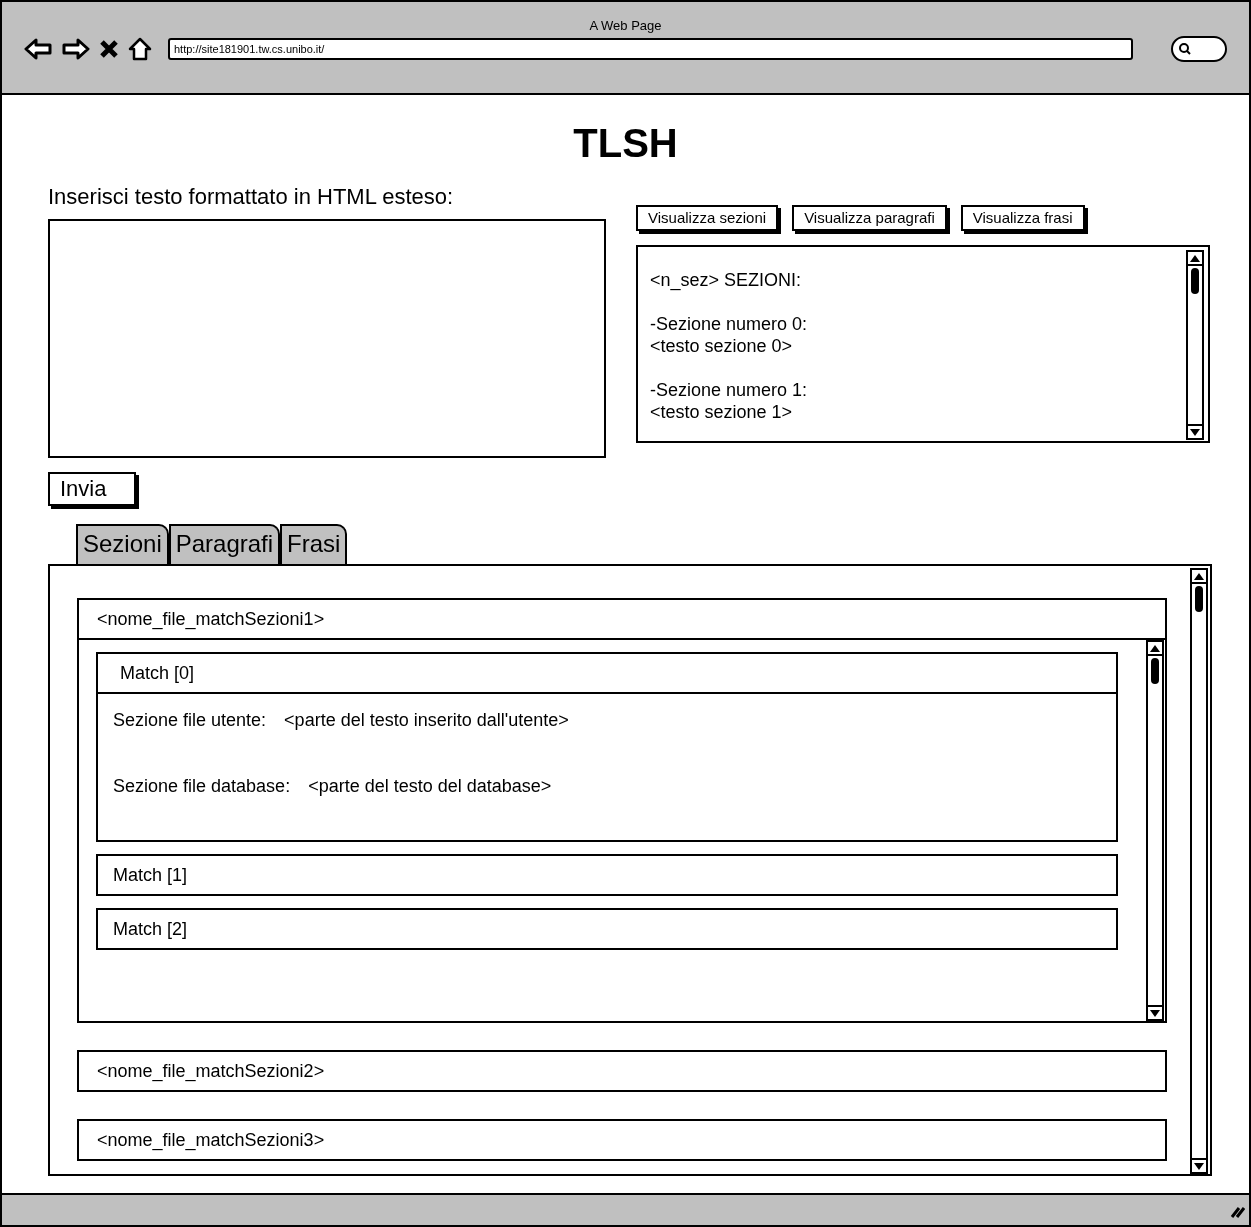 This screenshot has width=1251, height=1227. Describe the element at coordinates (92, 489) in the screenshot. I see `submit-button: Invia` at that location.